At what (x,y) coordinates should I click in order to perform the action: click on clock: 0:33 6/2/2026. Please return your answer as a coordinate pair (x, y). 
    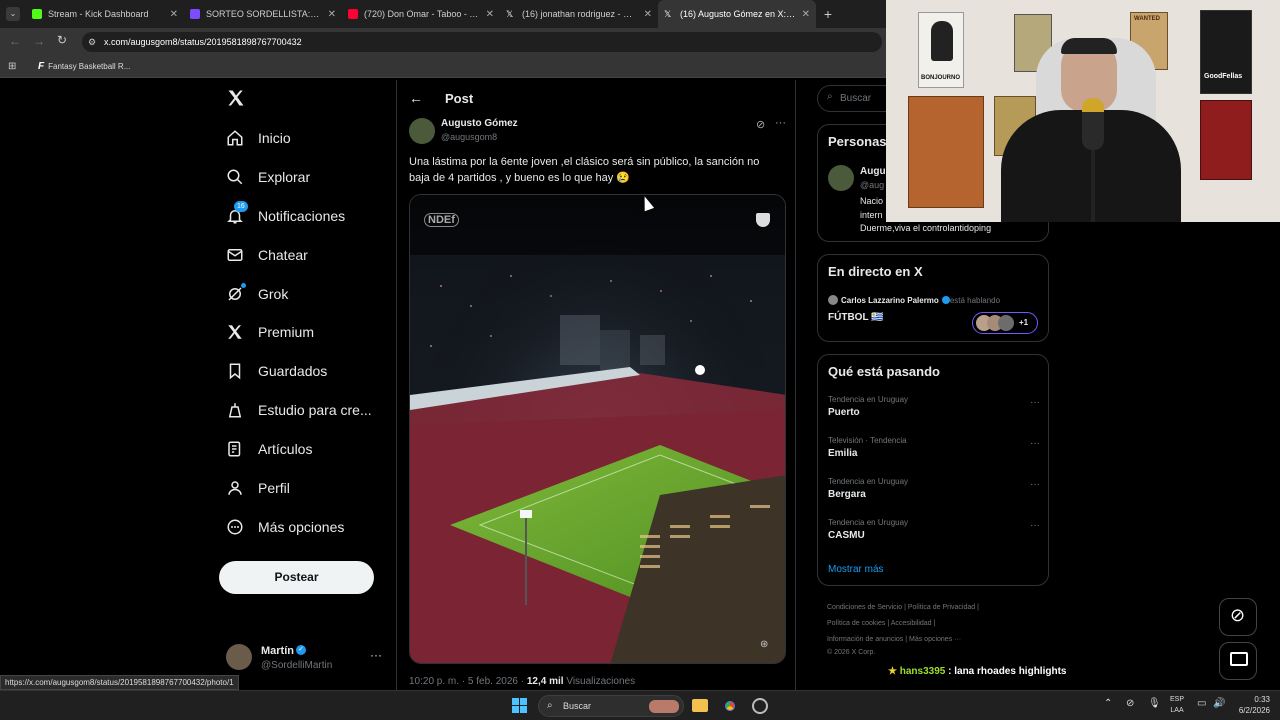
    Looking at the image, I should click on (1251, 705).